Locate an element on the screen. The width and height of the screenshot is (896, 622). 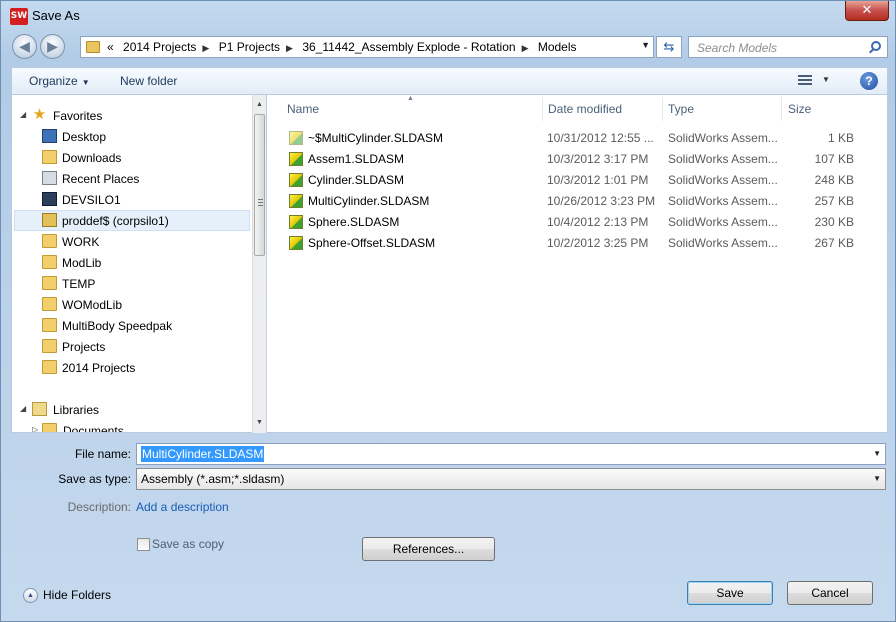
computer-icon is located at coordinates (49, 199).